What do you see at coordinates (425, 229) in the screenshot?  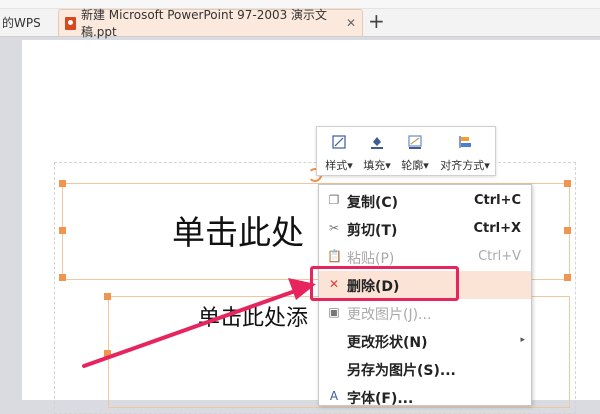 I see `menu-item-cut: ✂ 剪切(T) Ctrl+X` at bounding box center [425, 229].